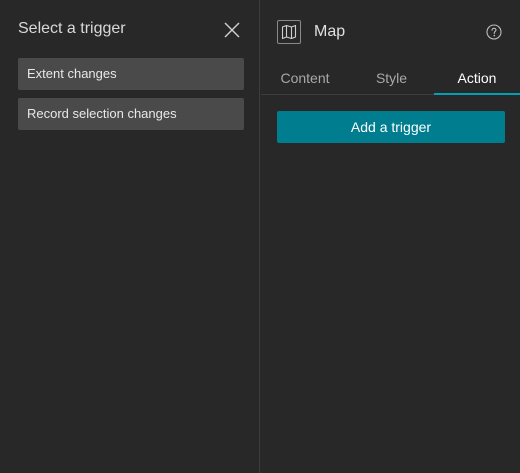 This screenshot has width=520, height=473. Describe the element at coordinates (131, 114) in the screenshot. I see `trigger-option-record-selection-changes: Record selection changes` at that location.